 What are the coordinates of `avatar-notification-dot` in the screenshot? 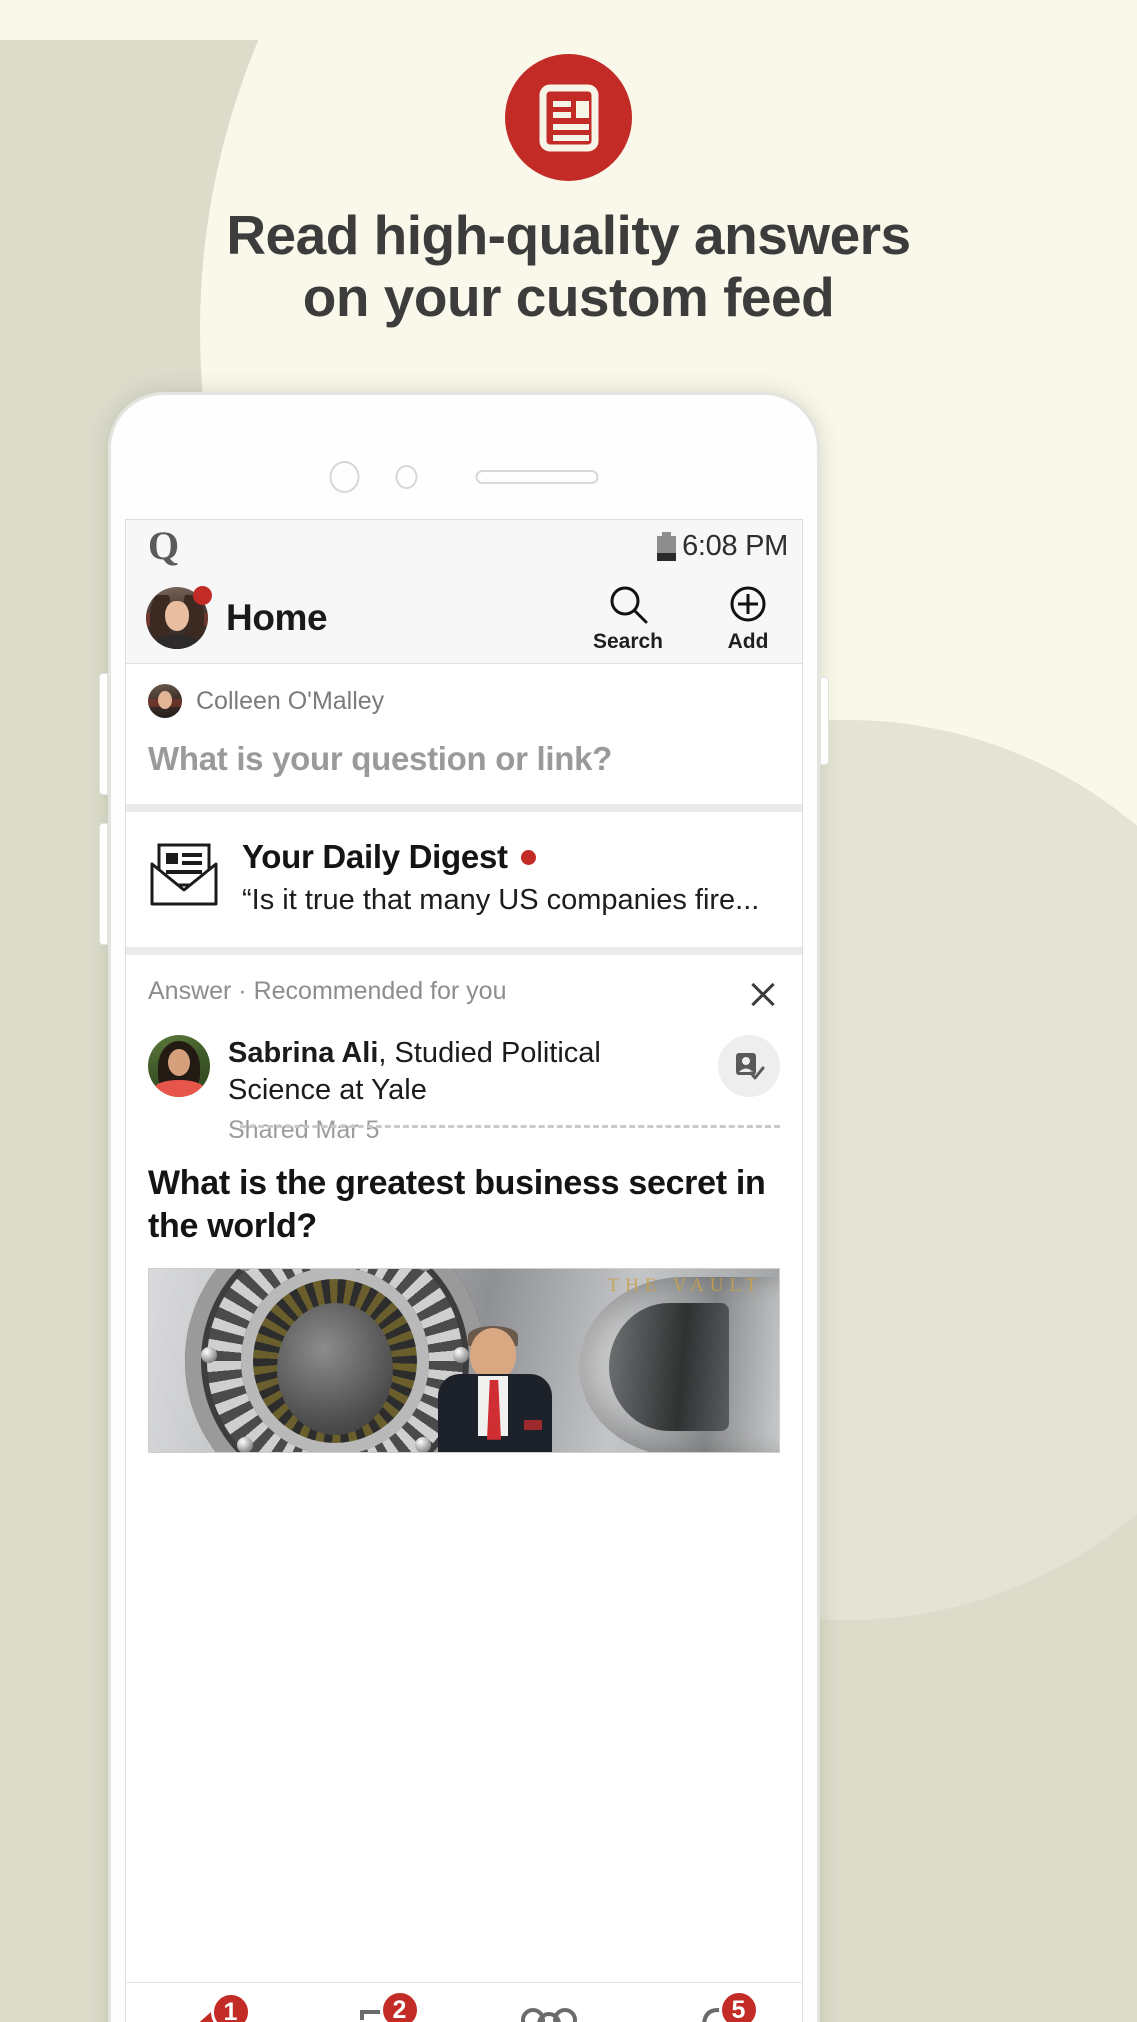 It's located at (202, 595).